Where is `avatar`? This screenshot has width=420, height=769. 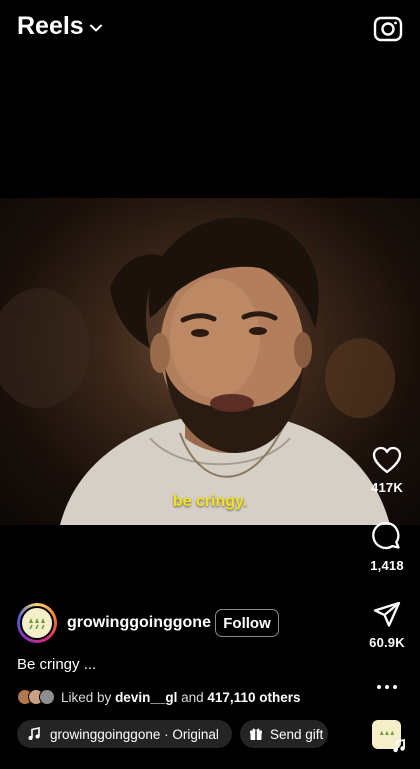
avatar is located at coordinates (37, 623).